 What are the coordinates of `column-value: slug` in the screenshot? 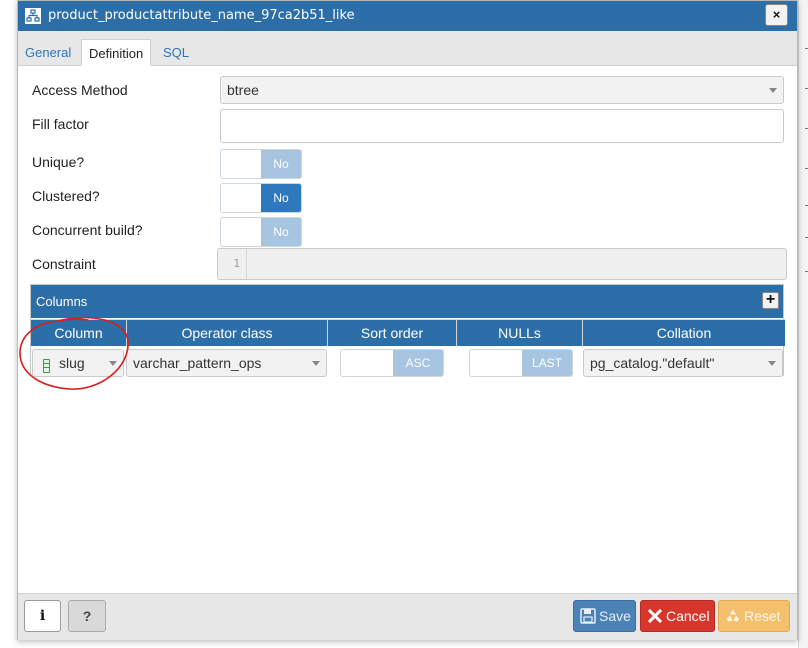 It's located at (72, 363).